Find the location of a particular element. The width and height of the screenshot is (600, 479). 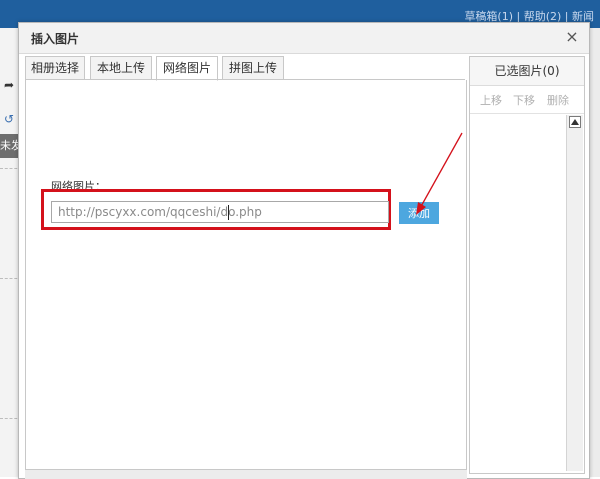

annotation-arrow is located at coordinates (439, 173).